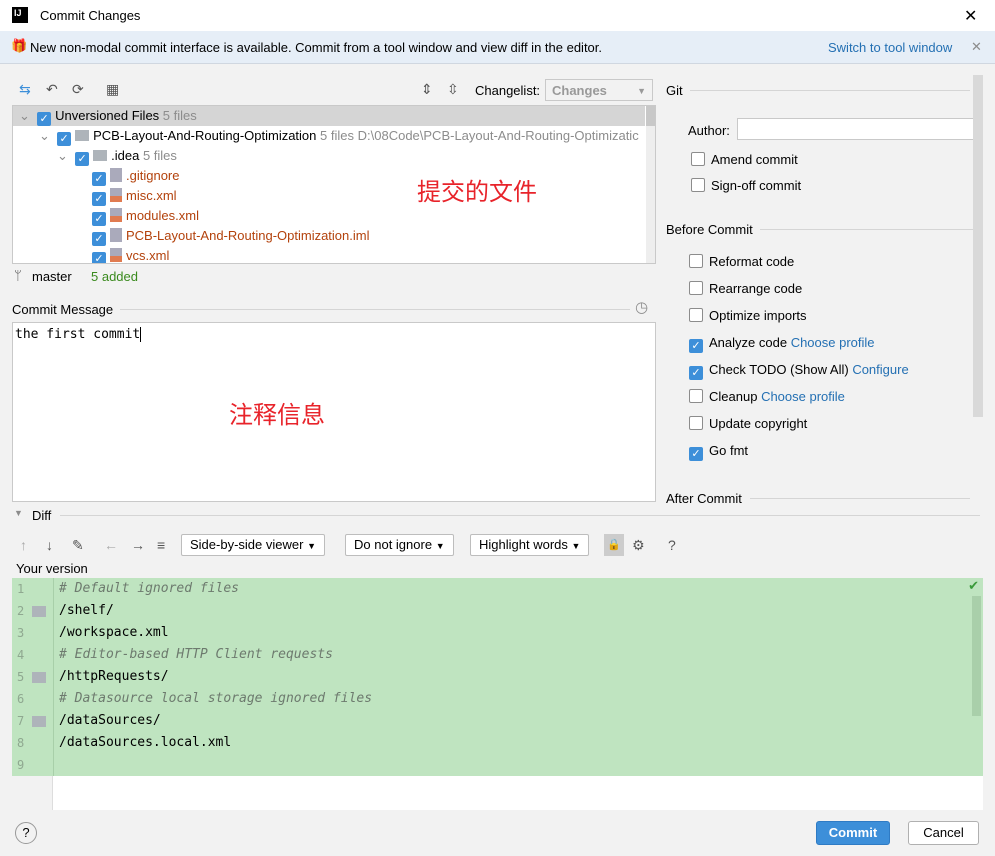 This screenshot has width=995, height=856. I want to click on diff-section-title: Diff, so click(42, 515).